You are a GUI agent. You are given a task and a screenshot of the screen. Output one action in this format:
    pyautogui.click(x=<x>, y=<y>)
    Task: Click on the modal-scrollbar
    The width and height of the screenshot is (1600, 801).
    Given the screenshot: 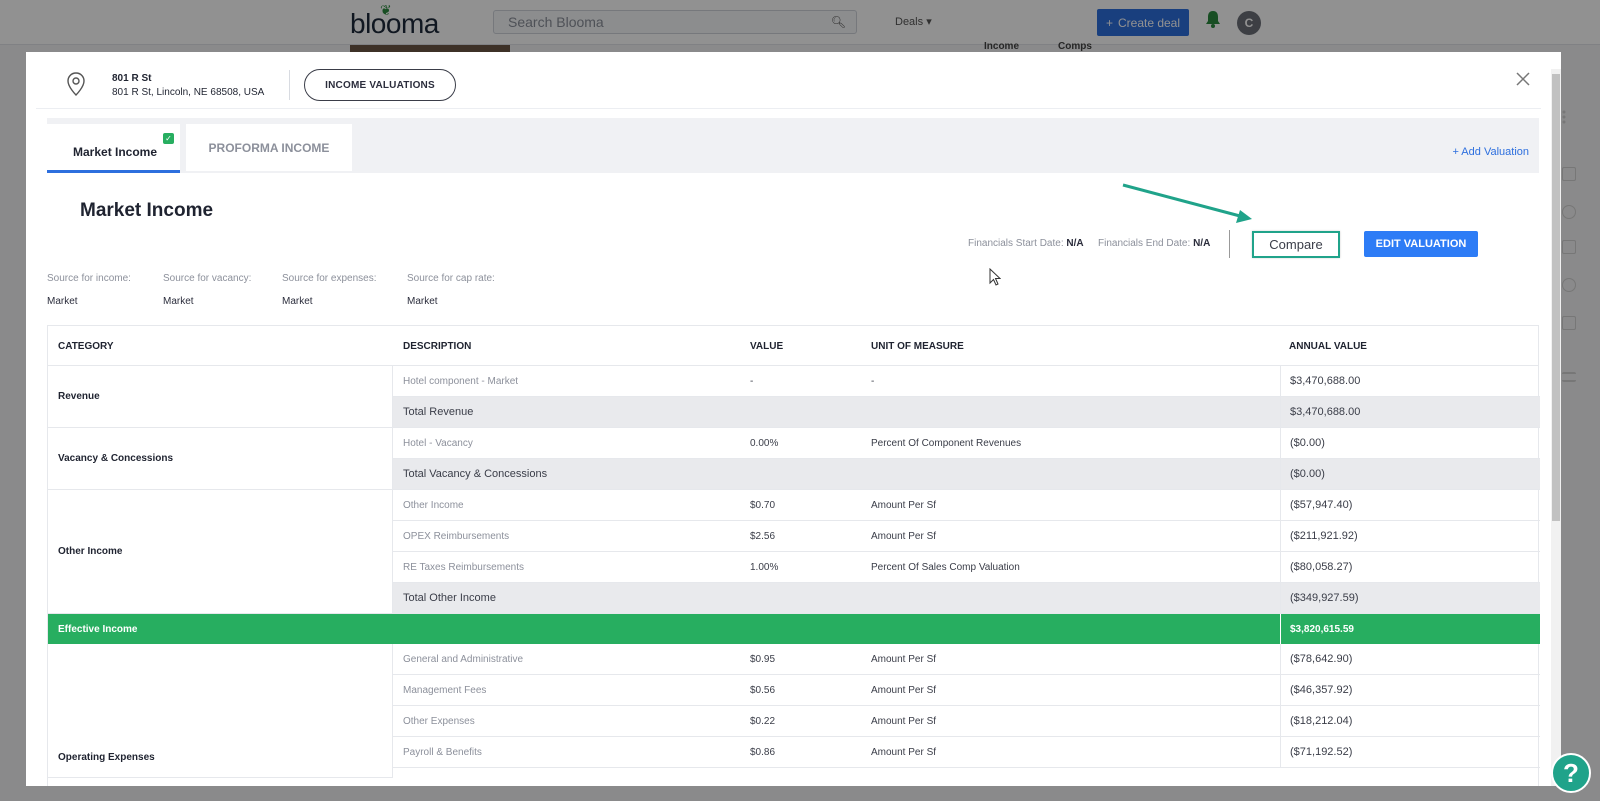 What is the action you would take?
    pyautogui.click(x=1556, y=427)
    